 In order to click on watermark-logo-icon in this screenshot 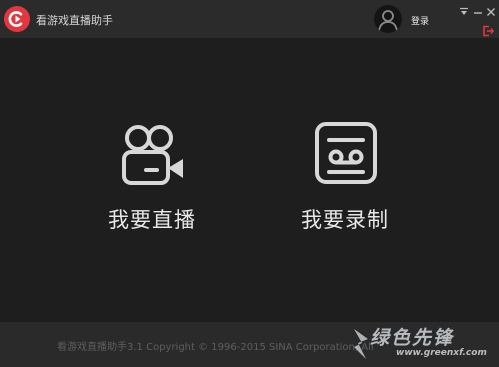, I will do `click(361, 344)`.